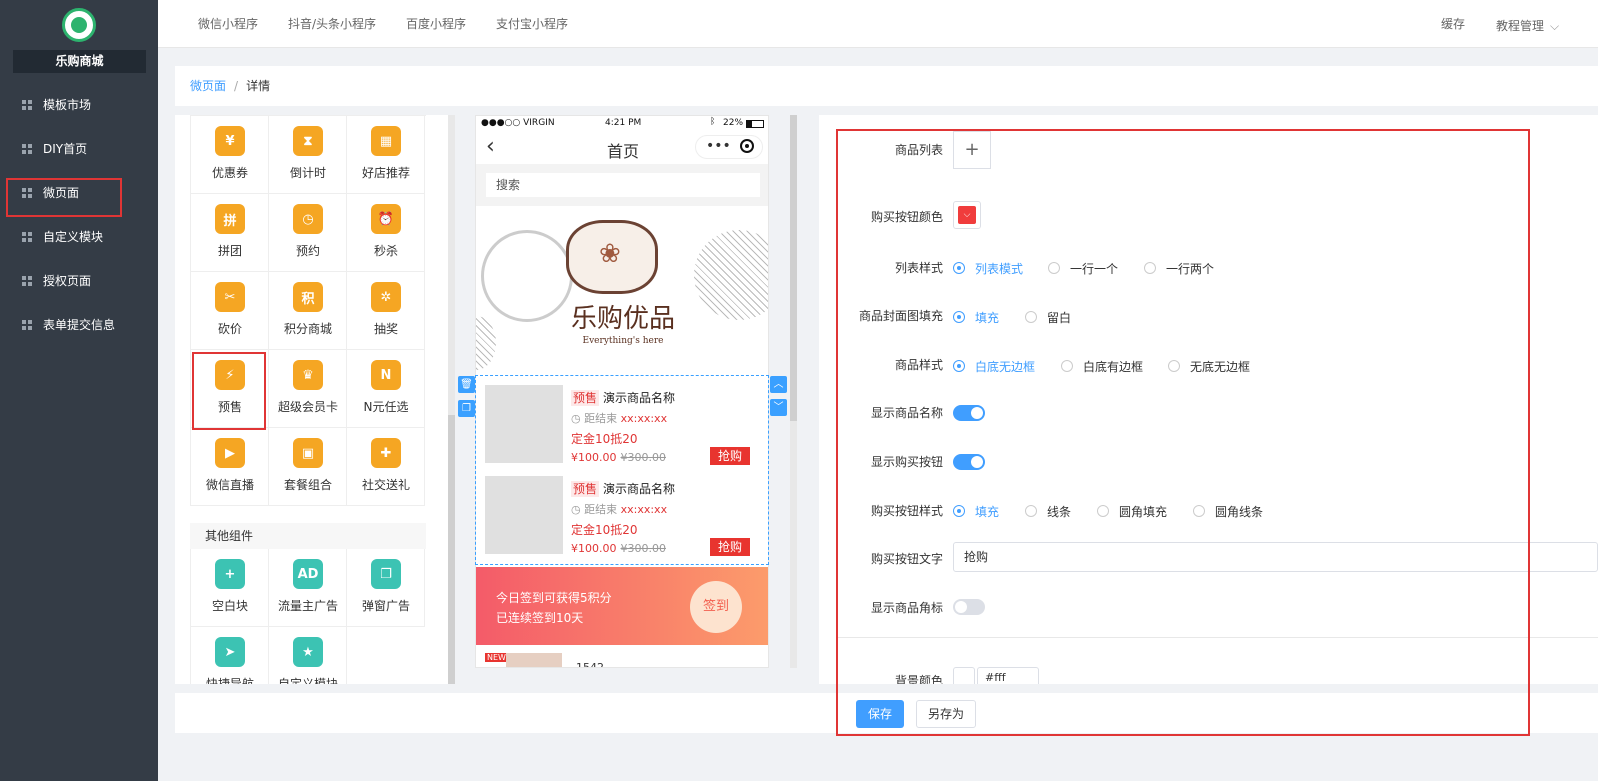 The image size is (1598, 781). I want to click on chevron-down-icon: ⌵, so click(1555, 26).